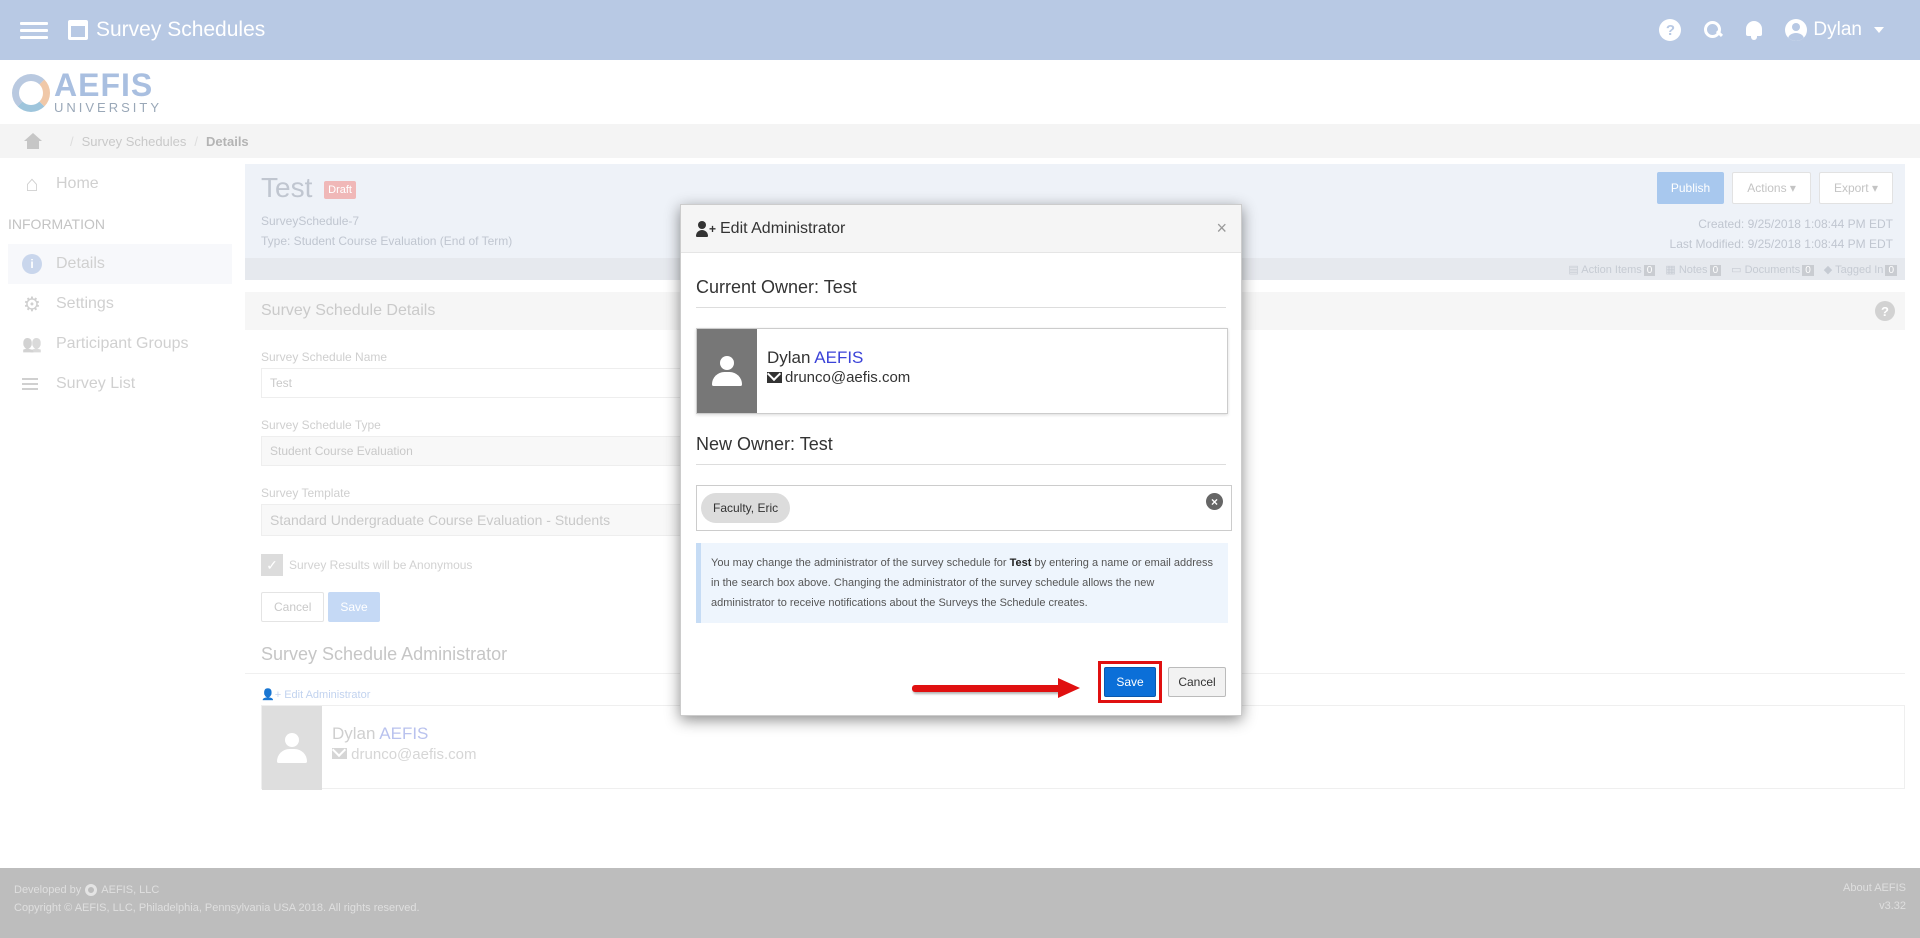 The height and width of the screenshot is (938, 1920). Describe the element at coordinates (961, 229) in the screenshot. I see `modal-header: + Edit Administrator ×` at that location.